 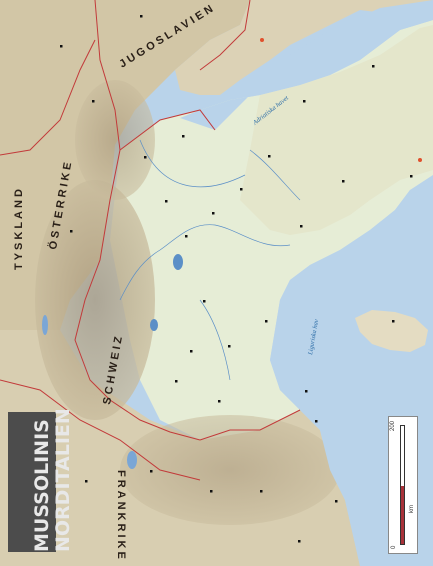 I want to click on title-block: MUSSOLINIS NORDITALIEN, so click(x=41, y=480).